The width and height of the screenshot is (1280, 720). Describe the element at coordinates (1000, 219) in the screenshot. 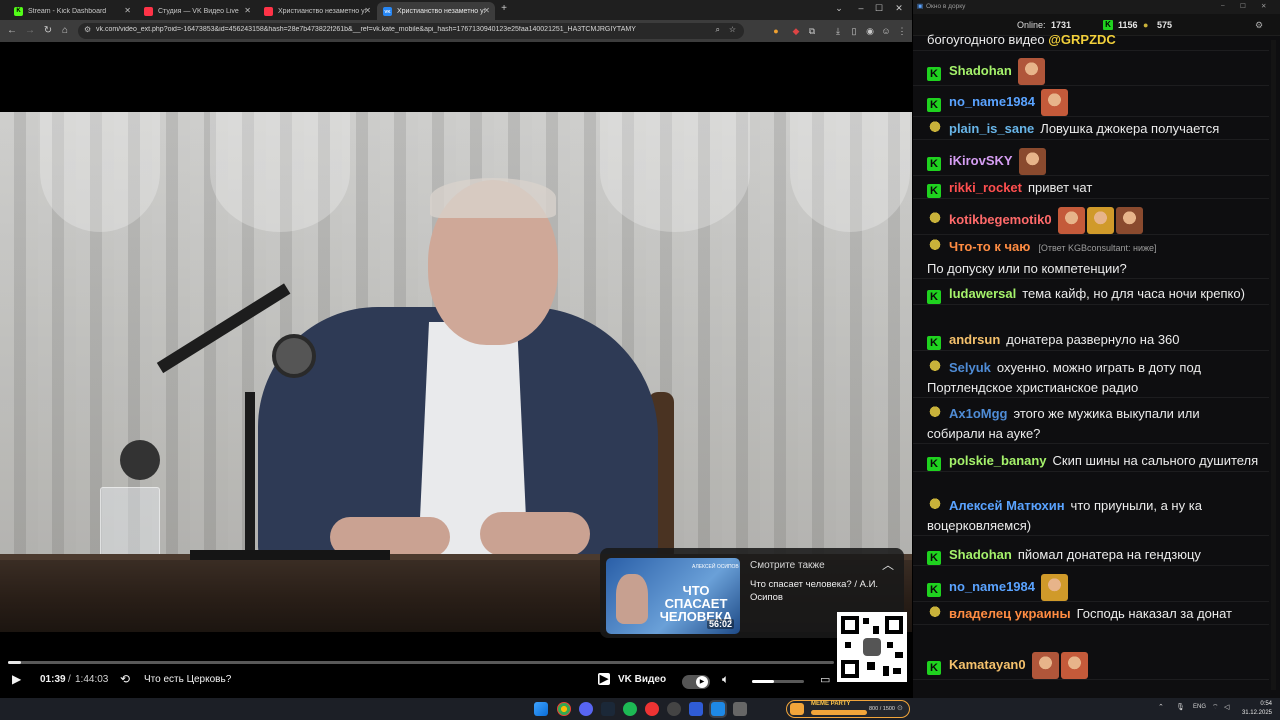

I see `chat-username: kotikbegemotik0` at that location.